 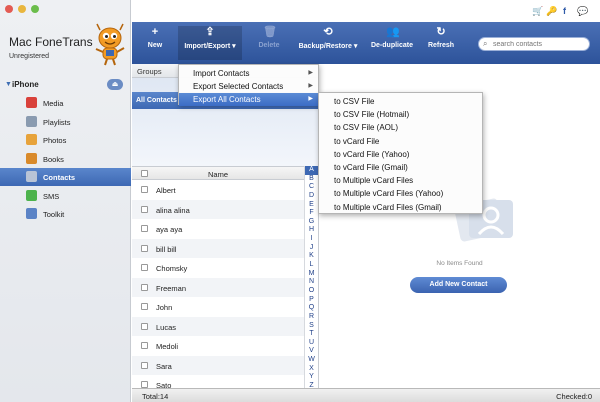 What do you see at coordinates (400, 207) in the screenshot?
I see `submenu-item: to Multiple vCard Files (Gmail)` at bounding box center [400, 207].